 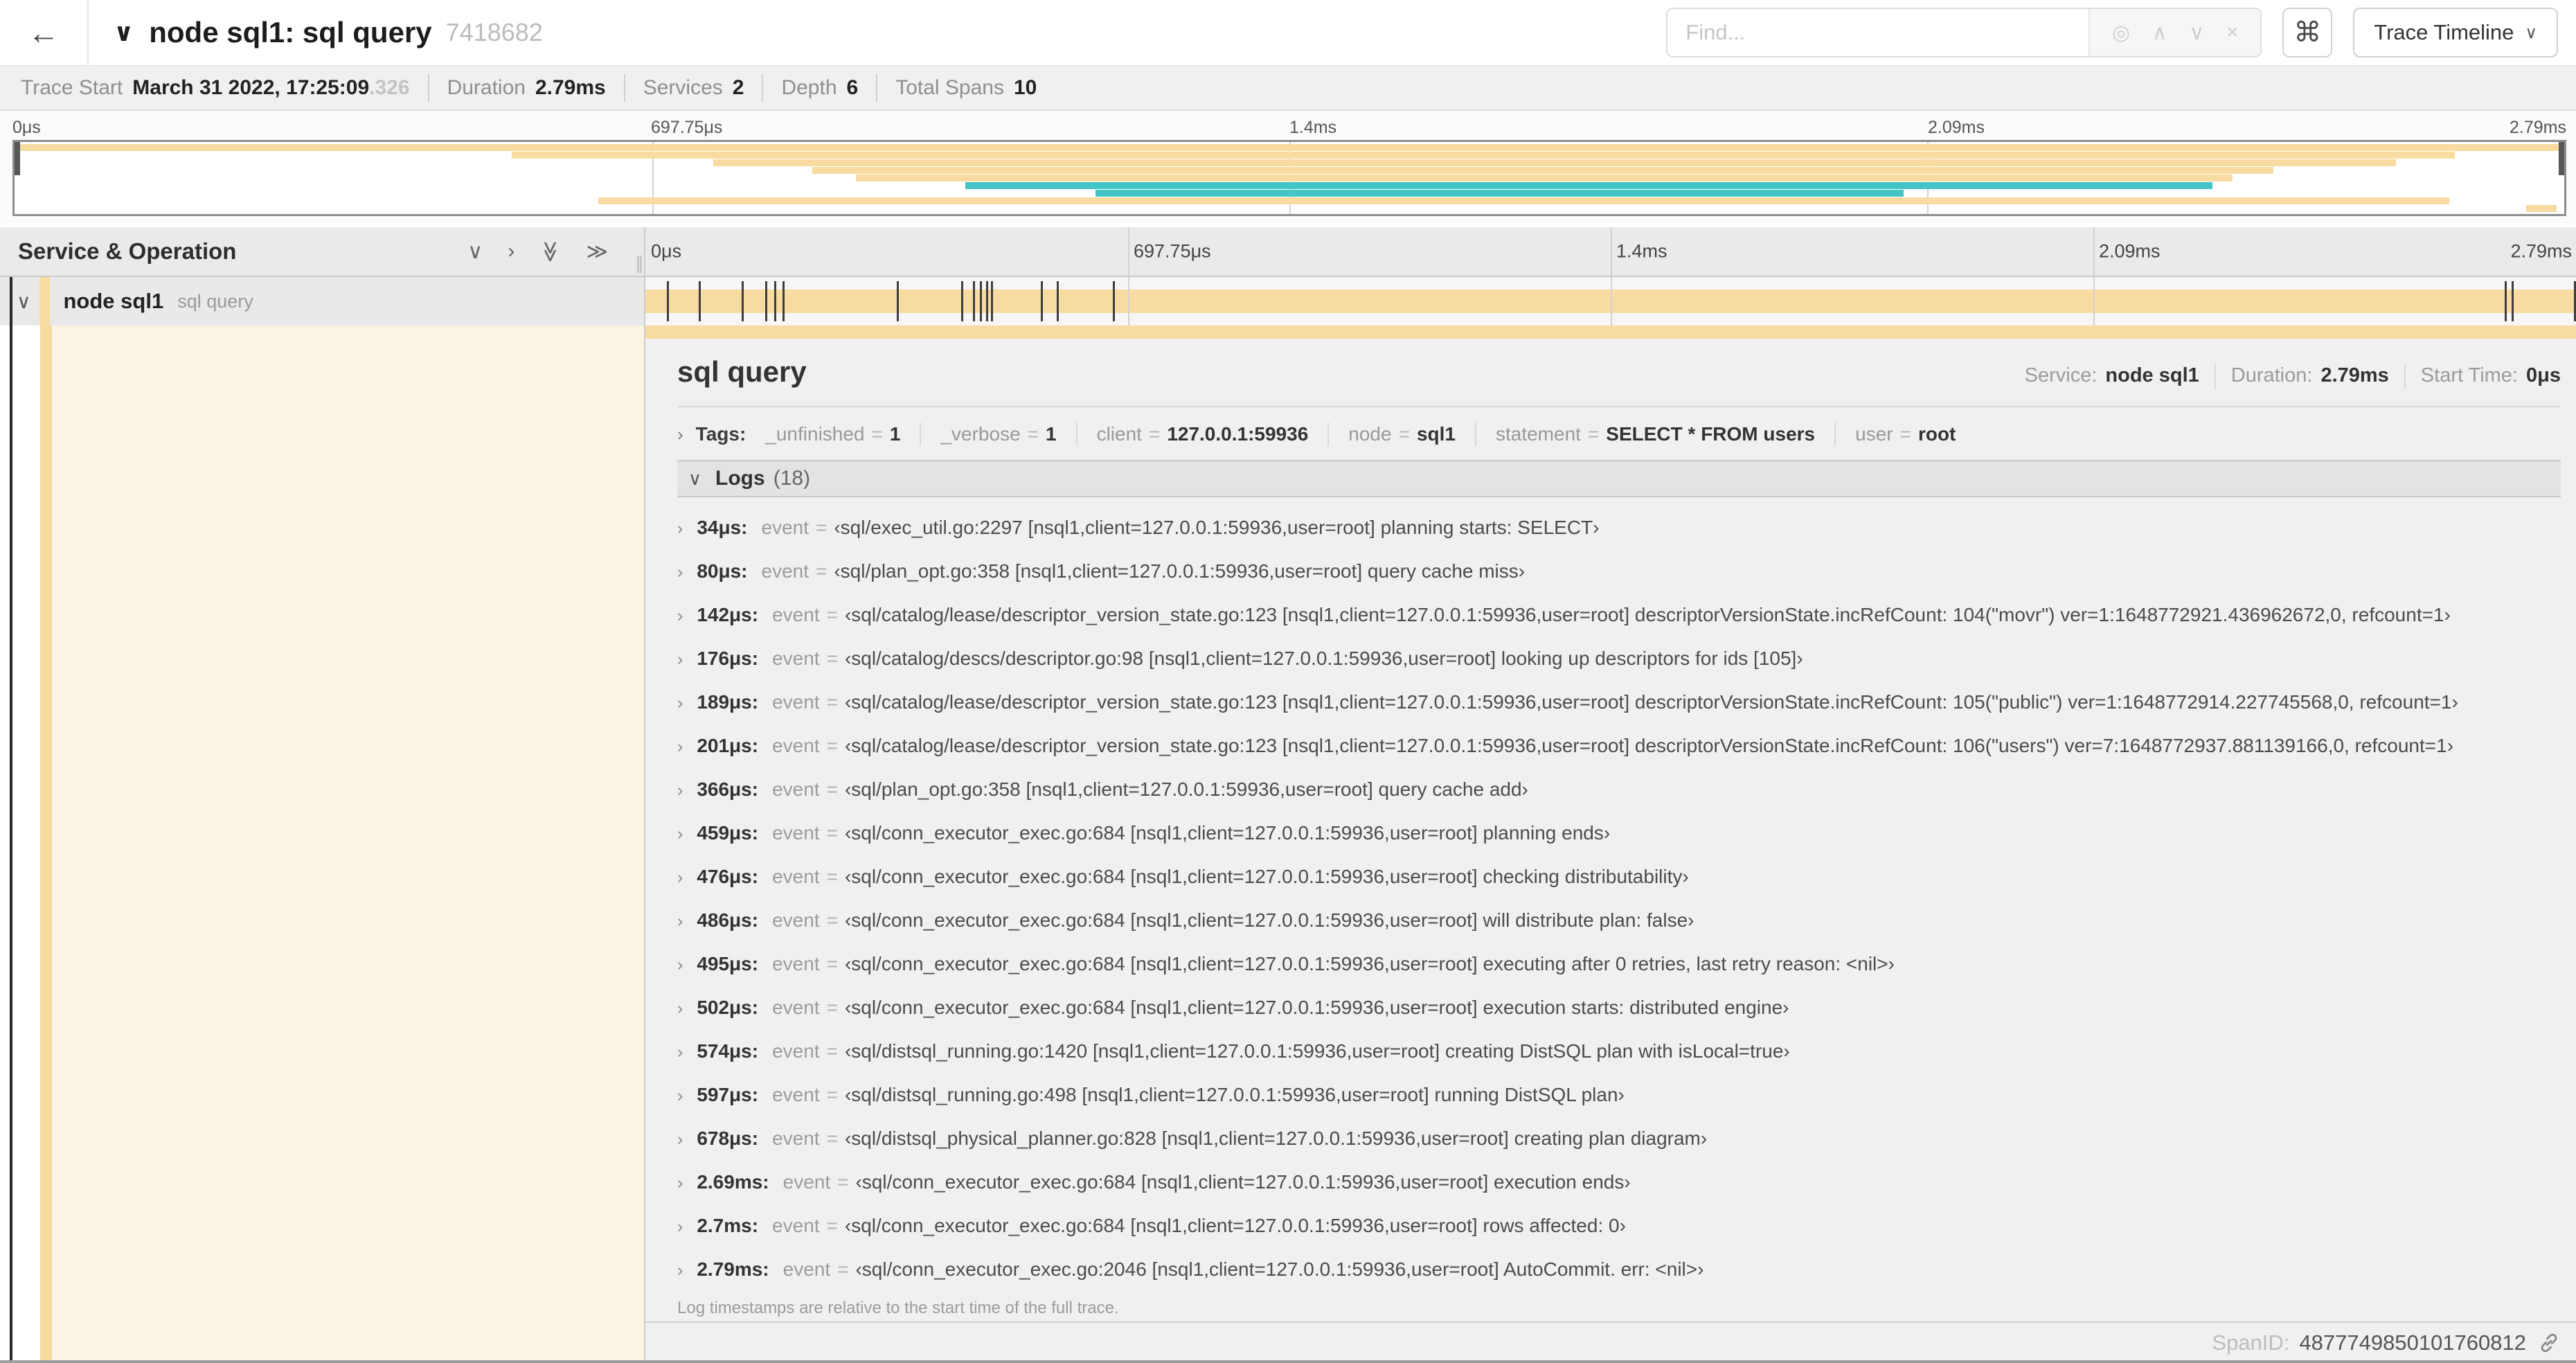 I want to click on find-input, so click(x=1878, y=33).